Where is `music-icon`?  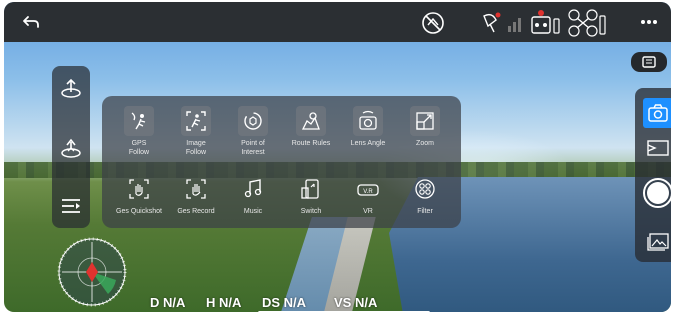
music-icon is located at coordinates (253, 189).